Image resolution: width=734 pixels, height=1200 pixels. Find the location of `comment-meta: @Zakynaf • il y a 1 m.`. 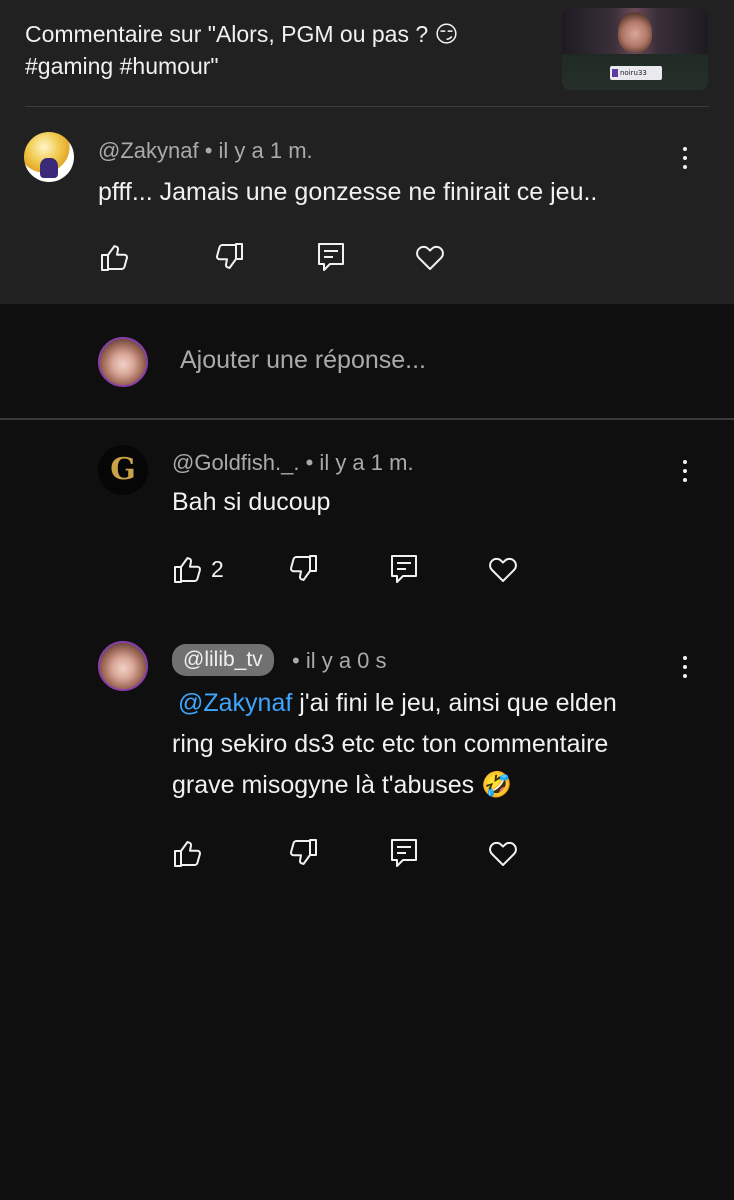

comment-meta: @Zakynaf • il y a 1 m. is located at coordinates (205, 151).